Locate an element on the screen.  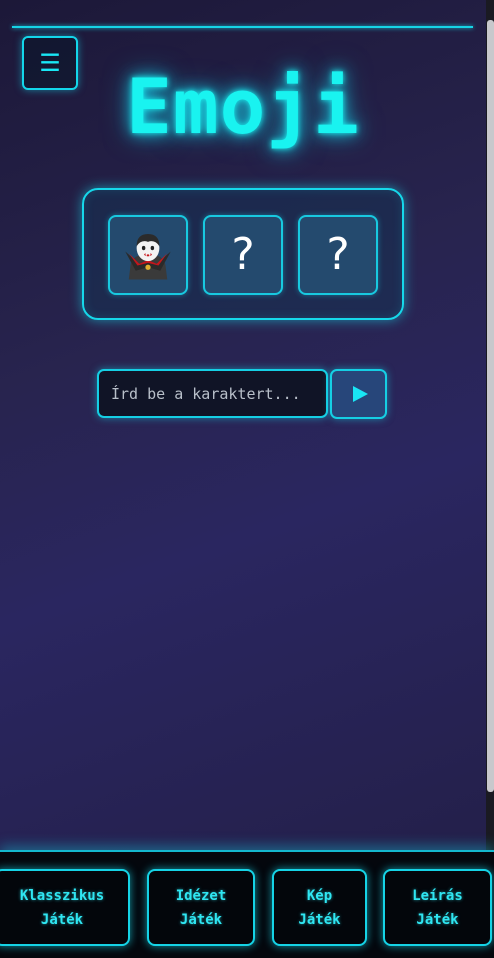
mode-button-kep: Kép Játék is located at coordinates (319, 907).